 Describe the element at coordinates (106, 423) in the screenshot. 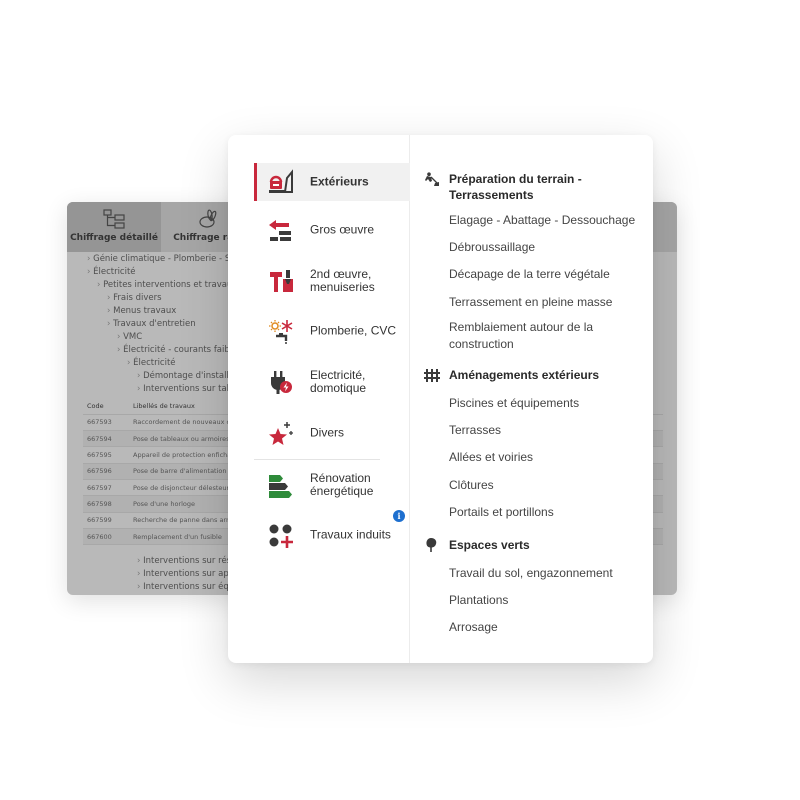

I see `cell-code: 667593` at that location.